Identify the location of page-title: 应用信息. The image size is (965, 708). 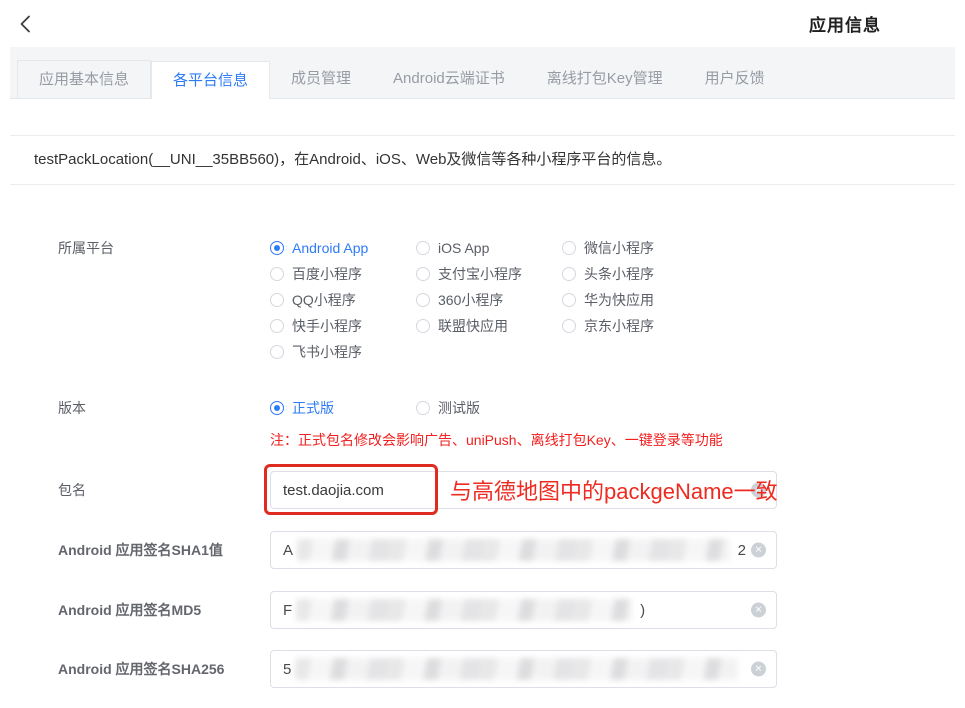
(845, 25).